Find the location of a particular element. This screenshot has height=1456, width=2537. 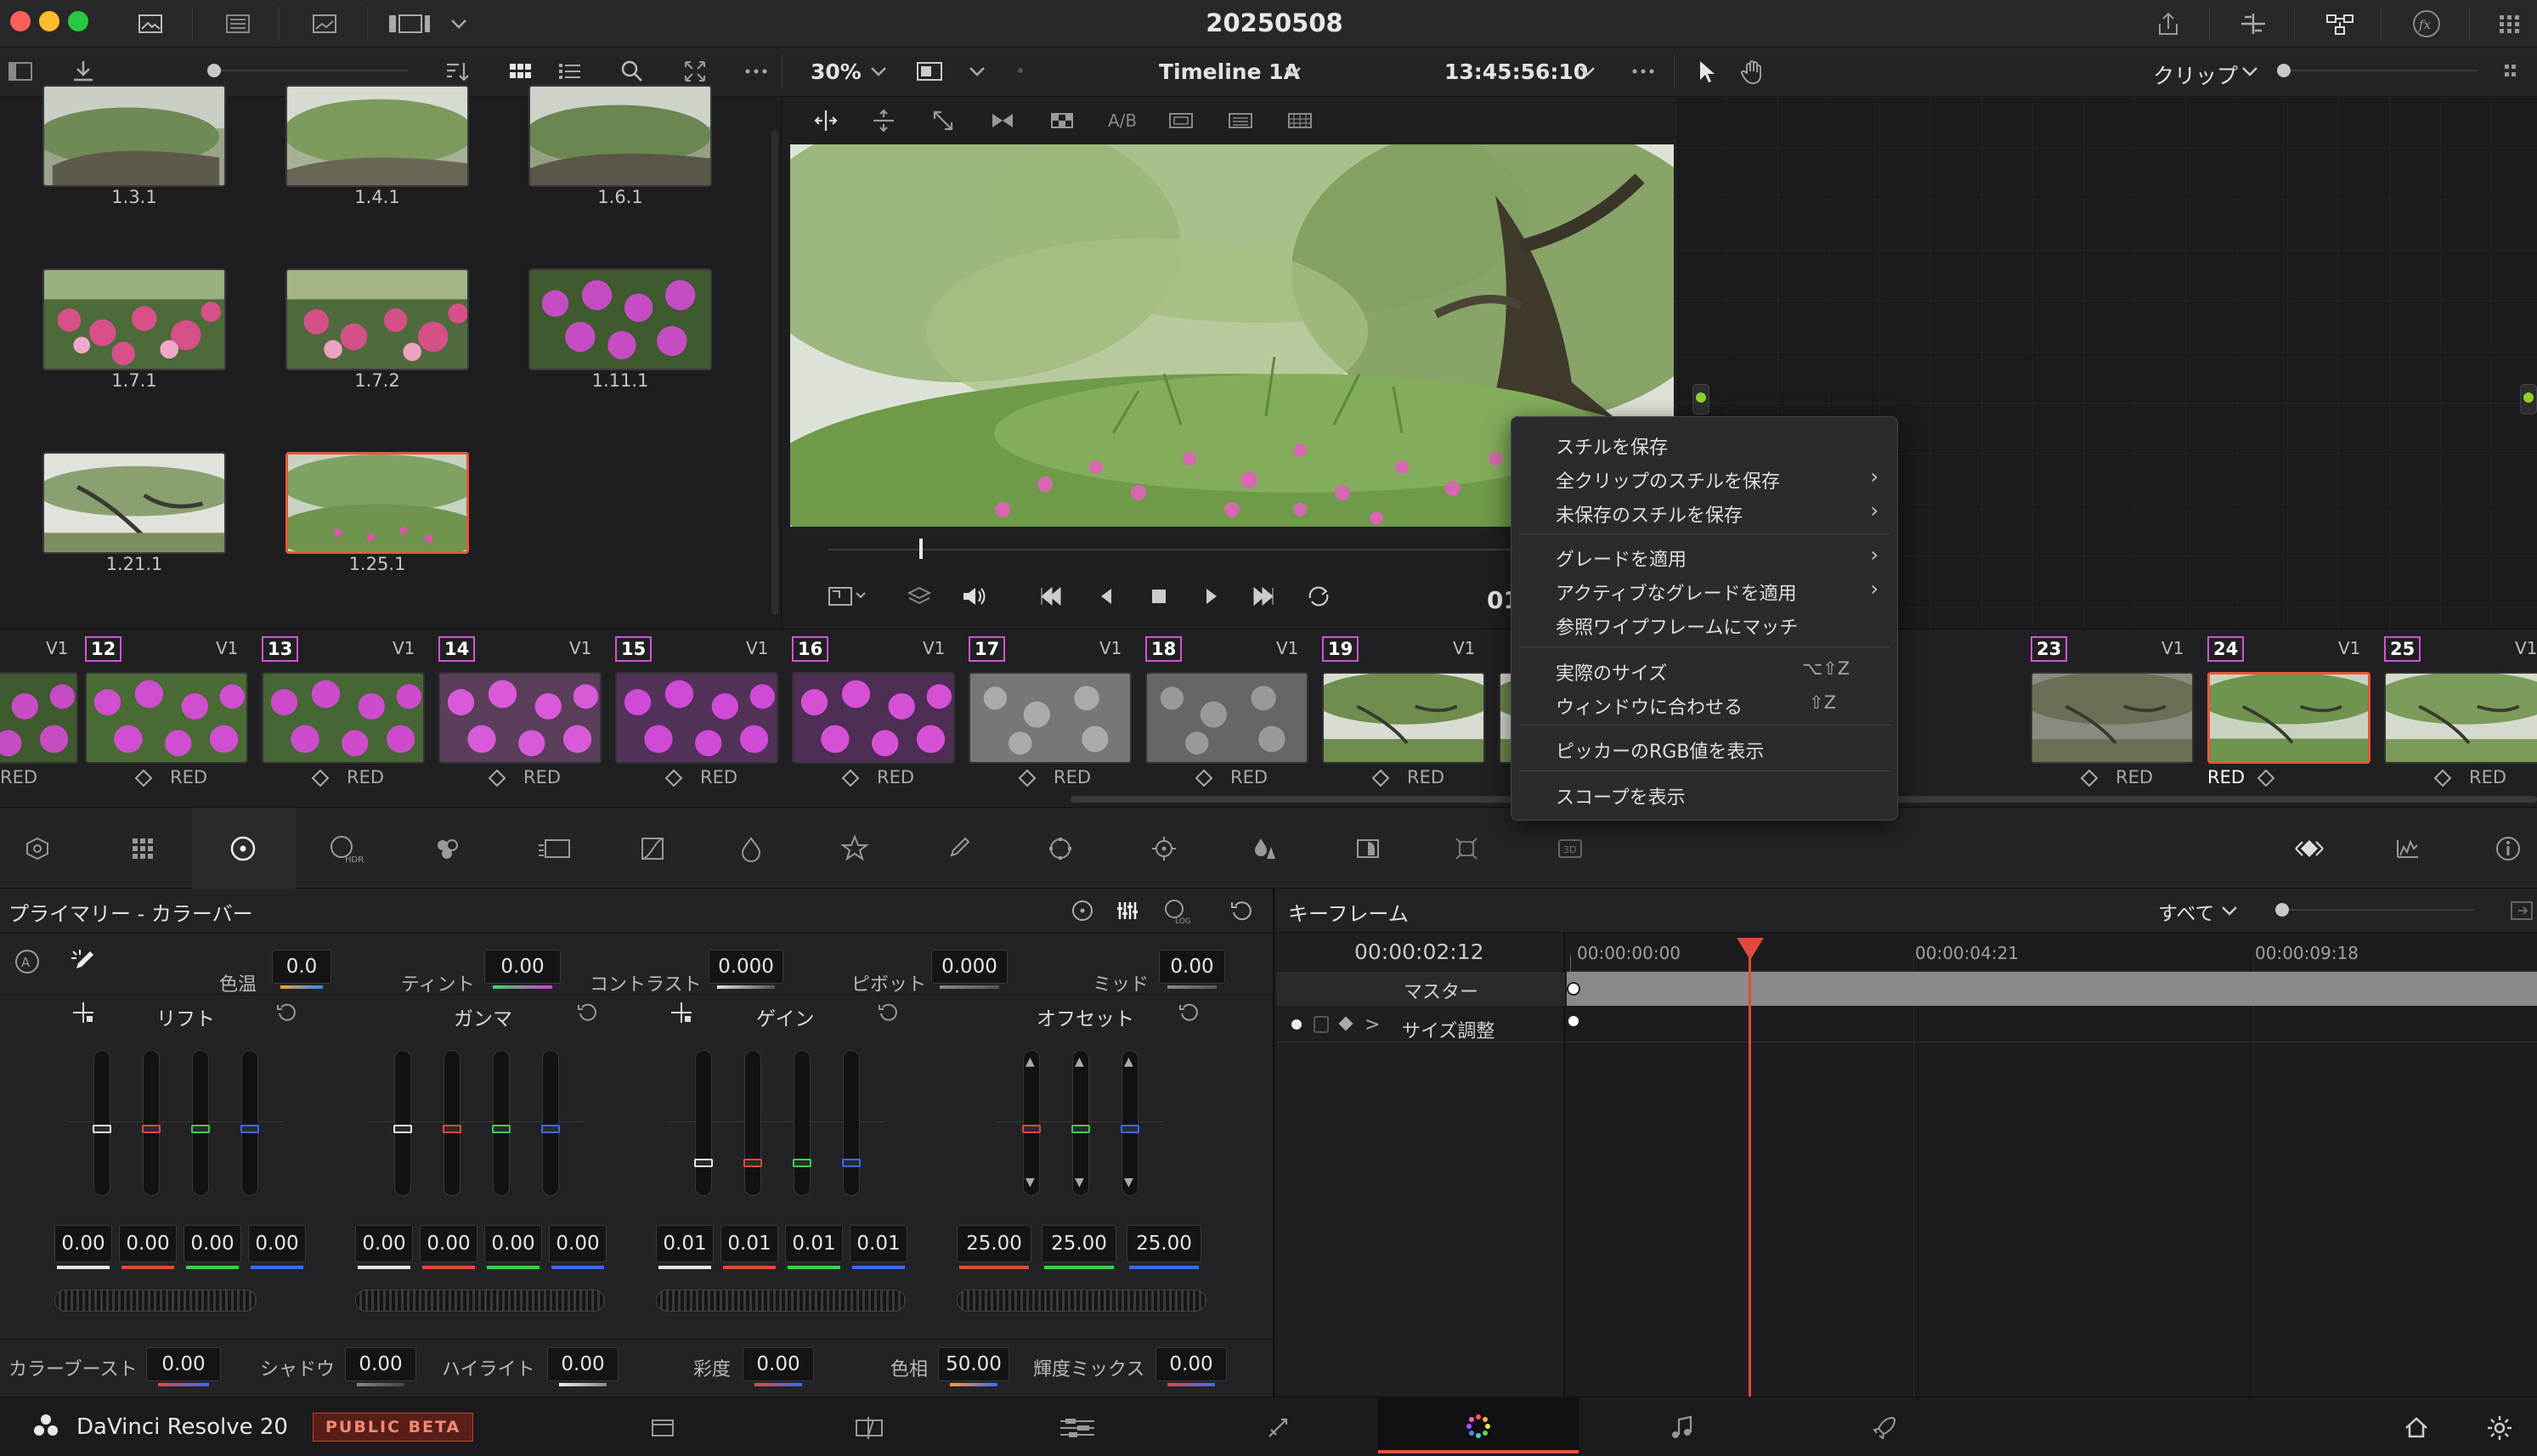

track-expand-chevron: > is located at coordinates (1372, 1025).